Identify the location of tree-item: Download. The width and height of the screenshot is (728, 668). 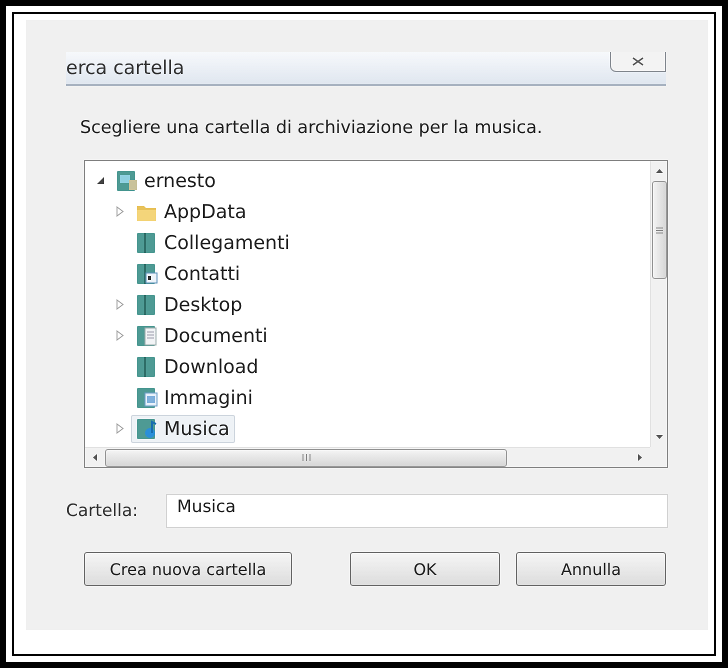
(197, 366).